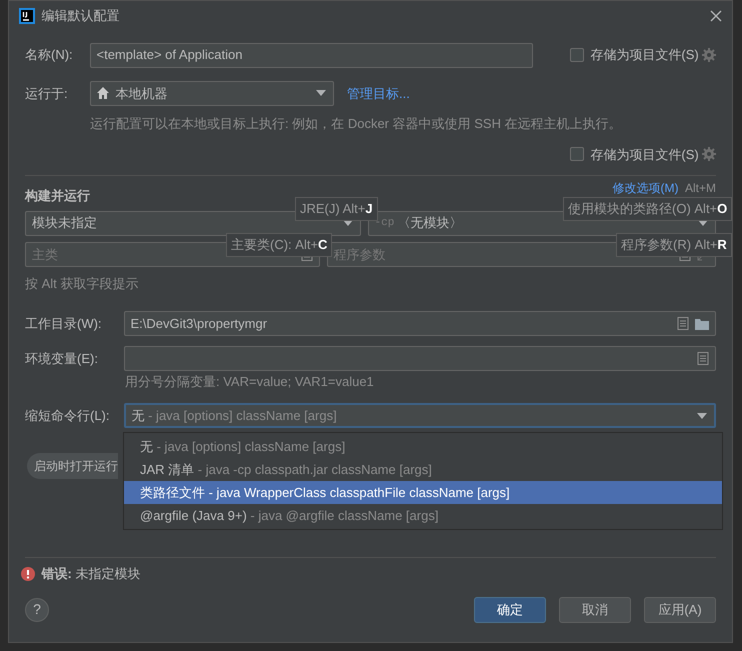 The height and width of the screenshot is (651, 742). I want to click on shortcut-tooltip: 程序参数(R) Alt+R, so click(674, 244).